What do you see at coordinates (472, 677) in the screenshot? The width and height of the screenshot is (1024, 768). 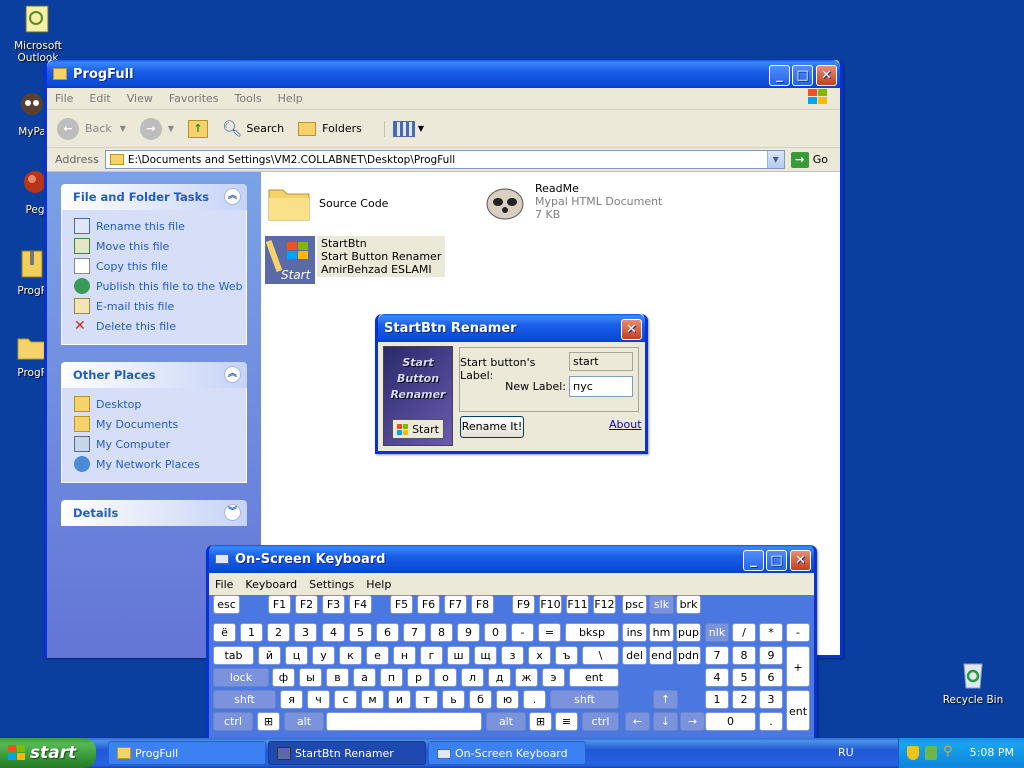 I see `osk-key: л` at bounding box center [472, 677].